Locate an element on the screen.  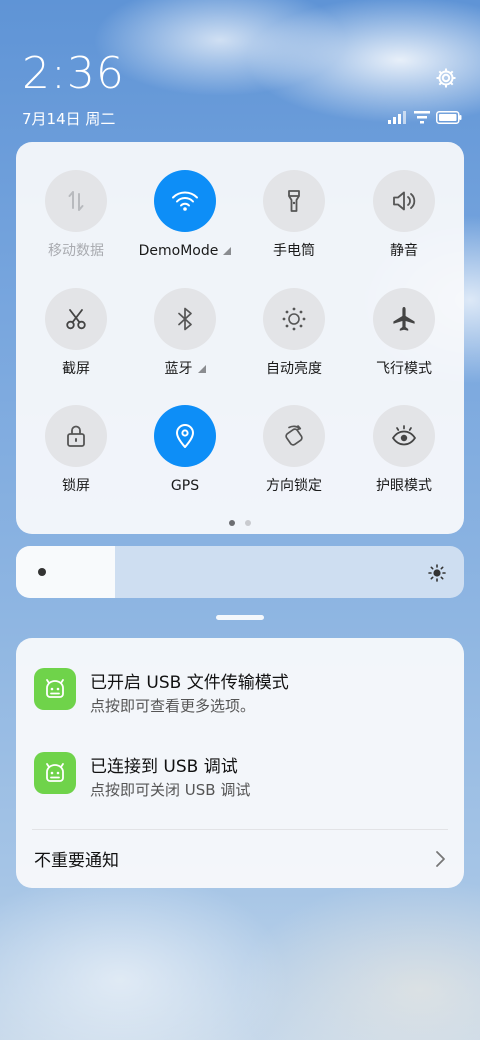
brightness-fill is located at coordinates (65, 572).